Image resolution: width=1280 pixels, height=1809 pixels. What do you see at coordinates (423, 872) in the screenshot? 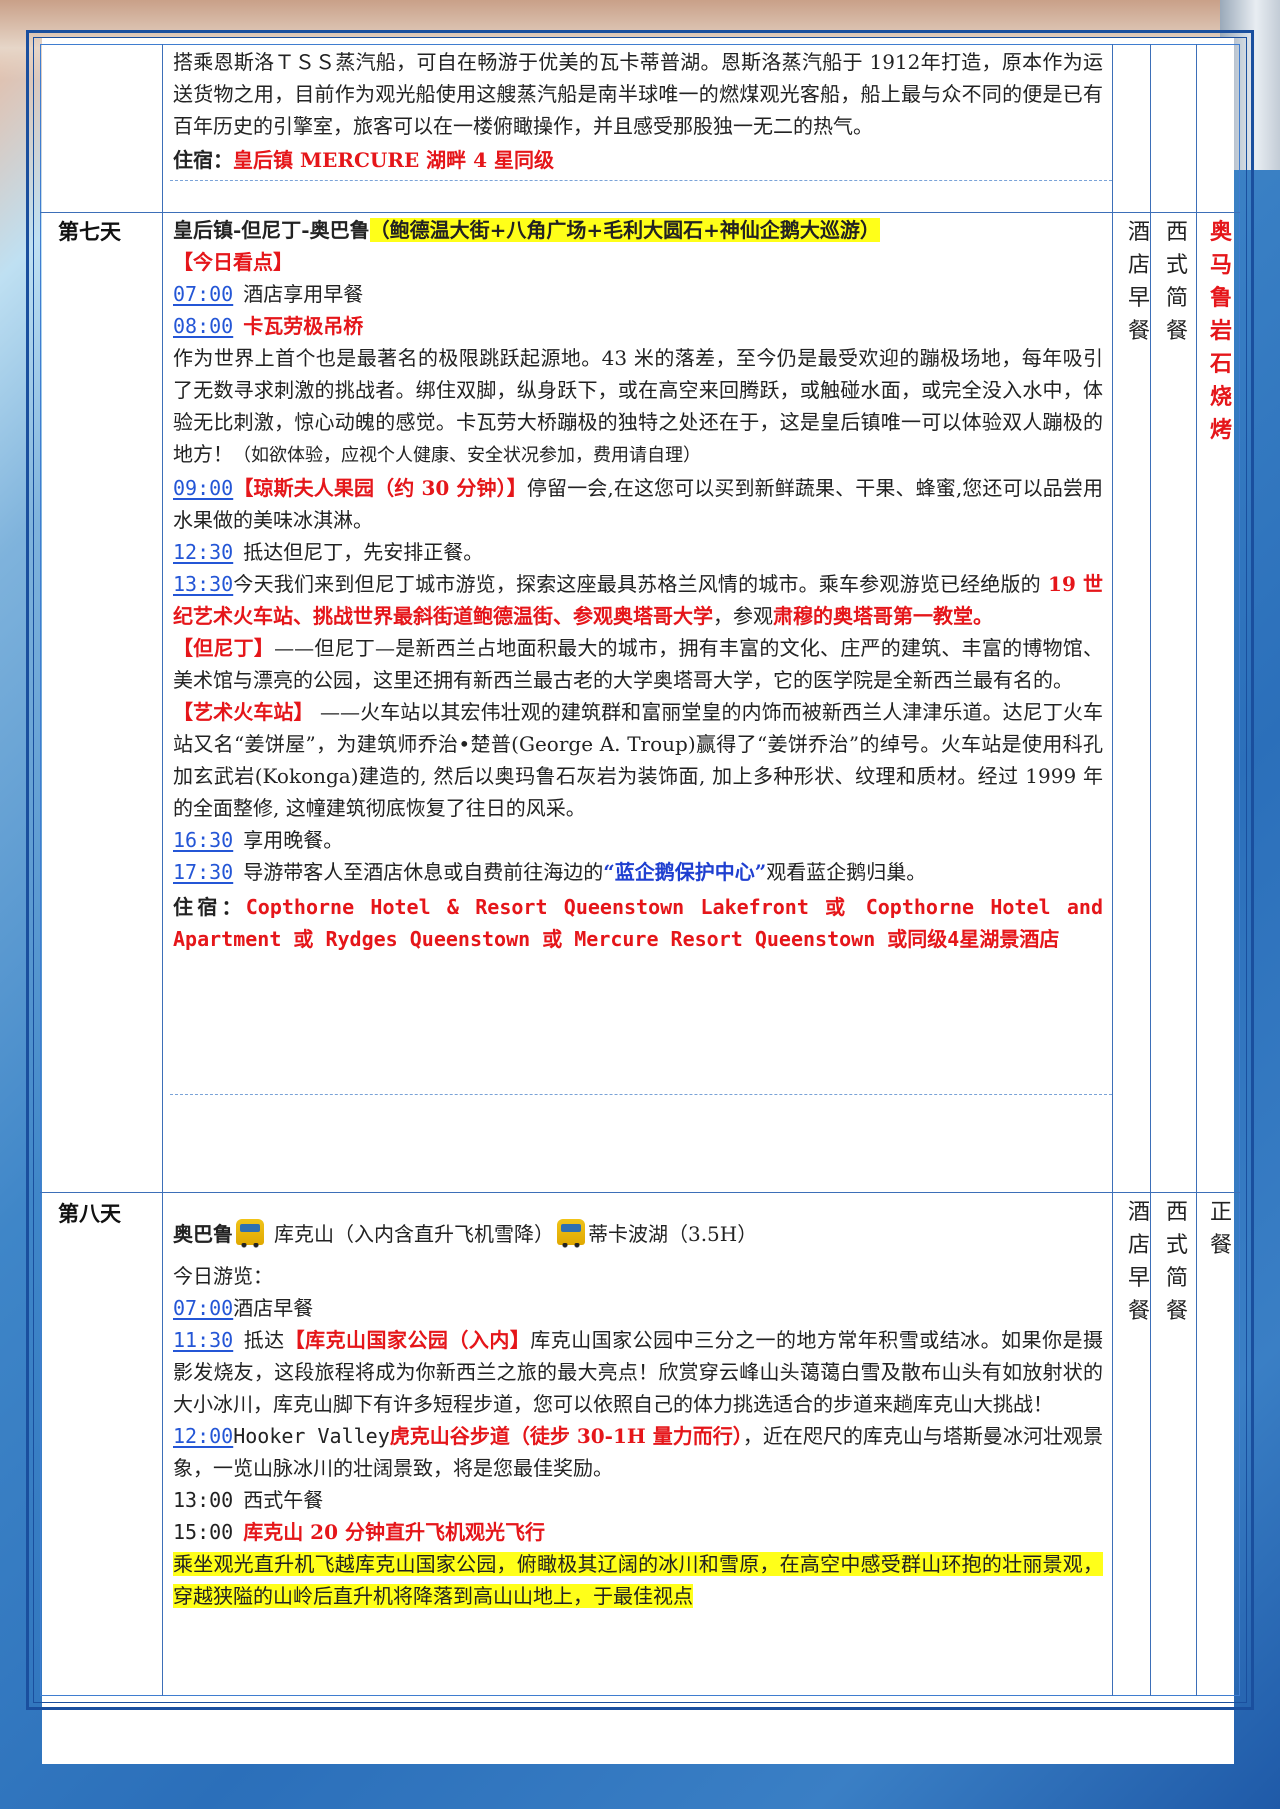
I see `item-text: 导游带客人至酒店休息或自费前往海边的` at bounding box center [423, 872].